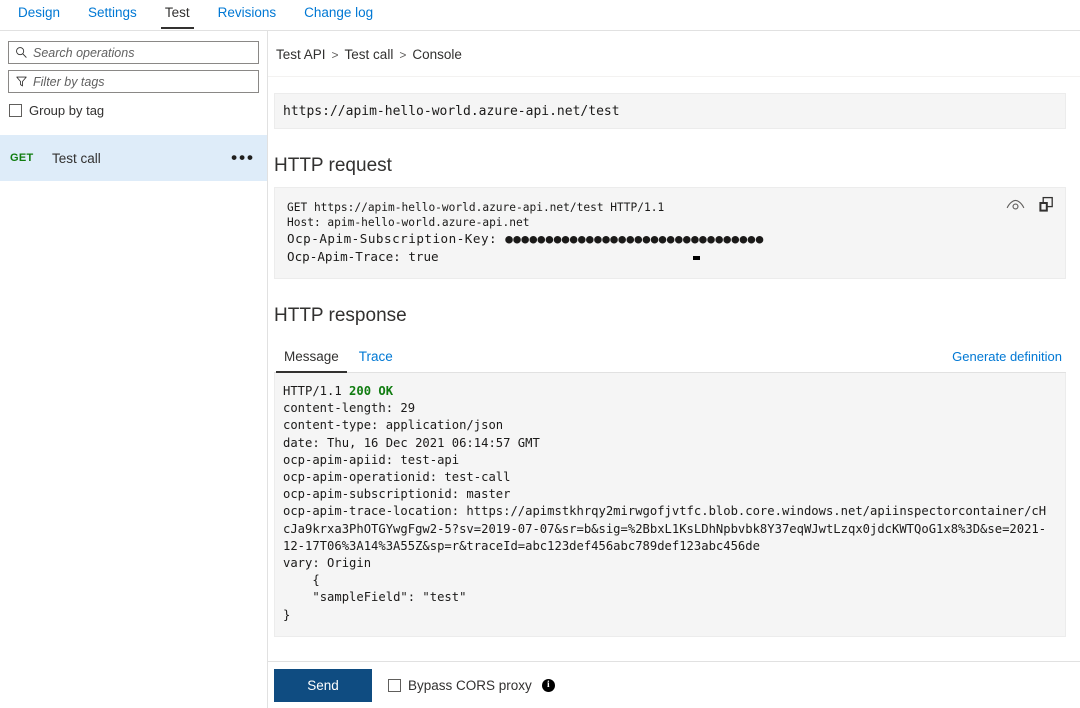  What do you see at coordinates (15, 110) in the screenshot?
I see `group-by-tag-checkbox` at bounding box center [15, 110].